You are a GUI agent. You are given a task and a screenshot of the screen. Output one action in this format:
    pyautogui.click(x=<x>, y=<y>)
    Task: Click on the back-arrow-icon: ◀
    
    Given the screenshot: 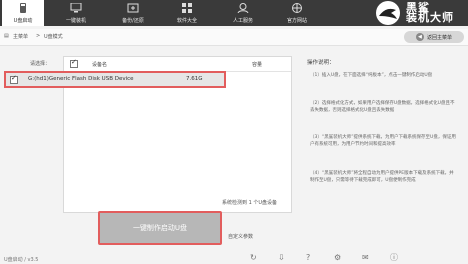 What is the action you would take?
    pyautogui.click(x=419, y=37)
    